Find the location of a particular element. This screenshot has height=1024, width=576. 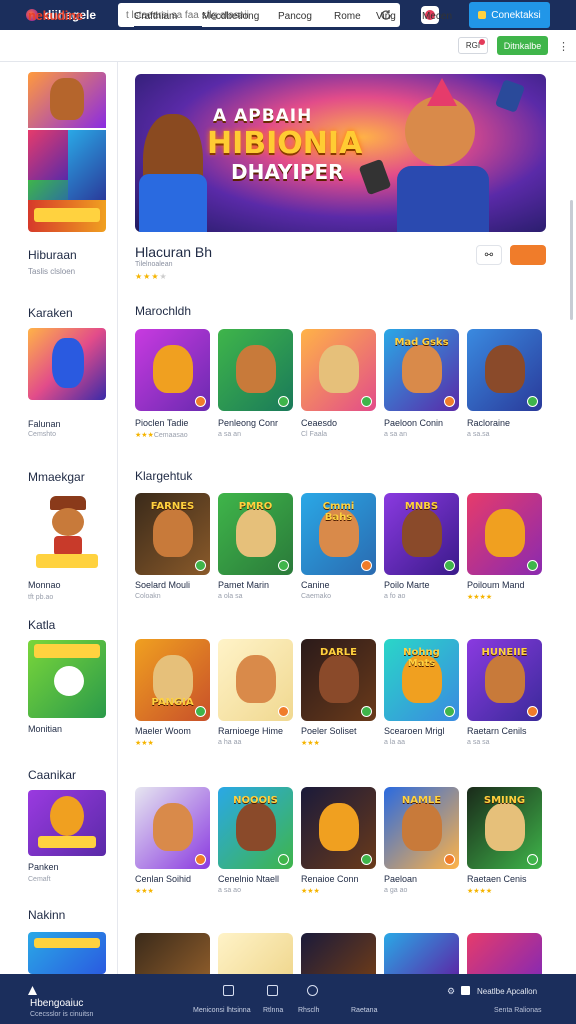

sidebar-feature-image is located at coordinates (67, 152).